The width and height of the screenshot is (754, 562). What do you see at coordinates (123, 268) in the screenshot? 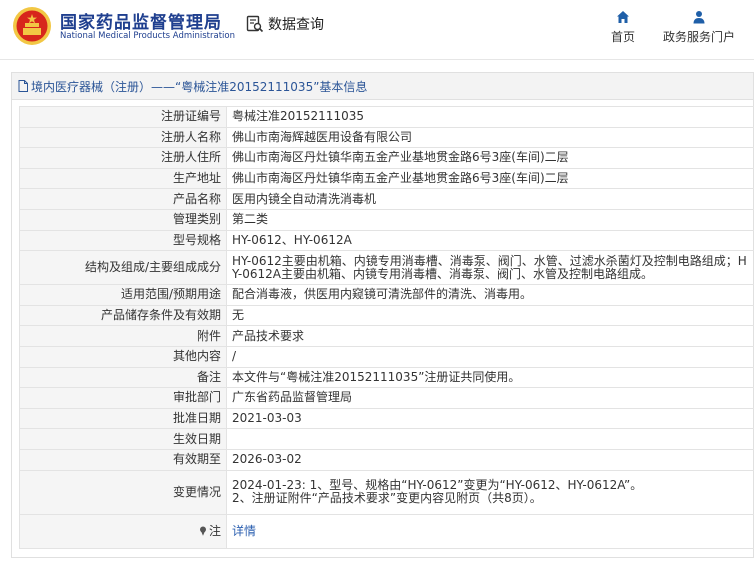
I see `row-label: 结构及组成/主要组成成分` at bounding box center [123, 268].